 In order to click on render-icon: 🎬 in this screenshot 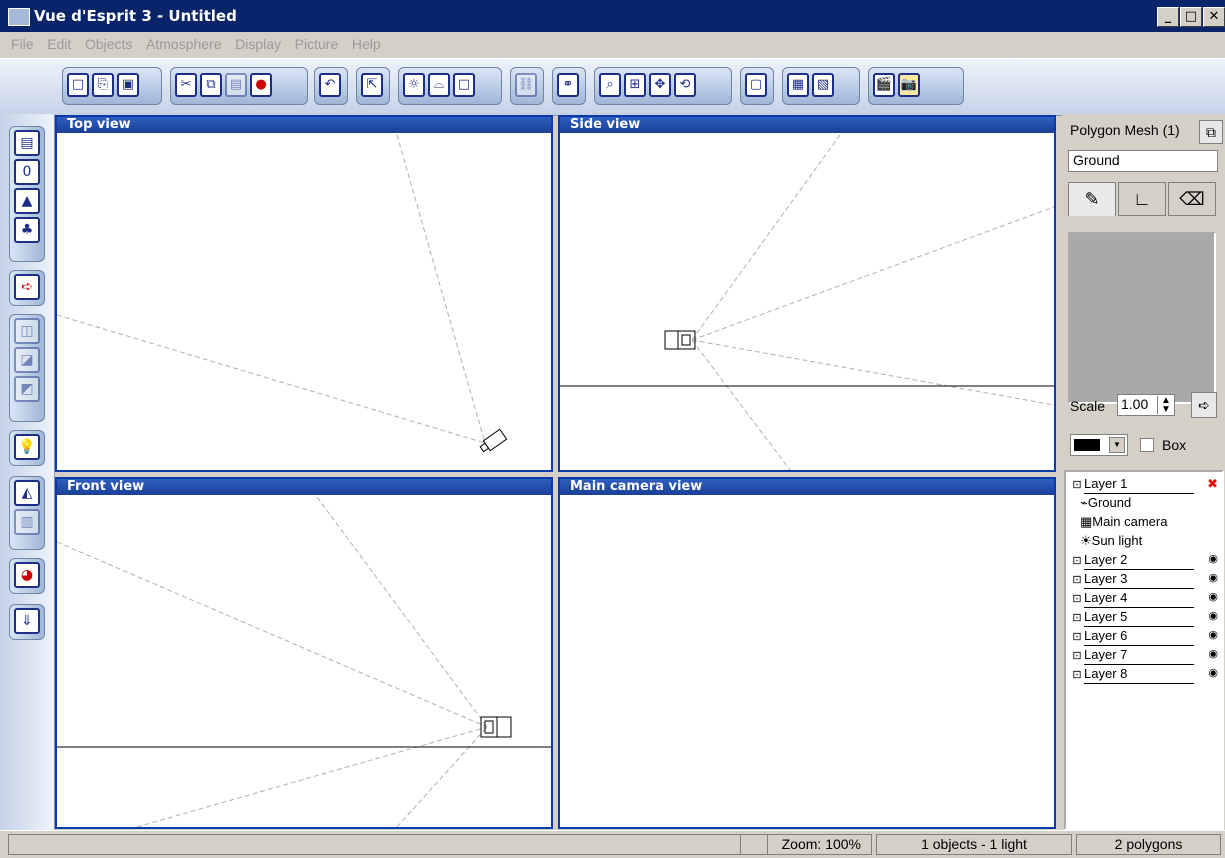, I will do `click(884, 85)`.